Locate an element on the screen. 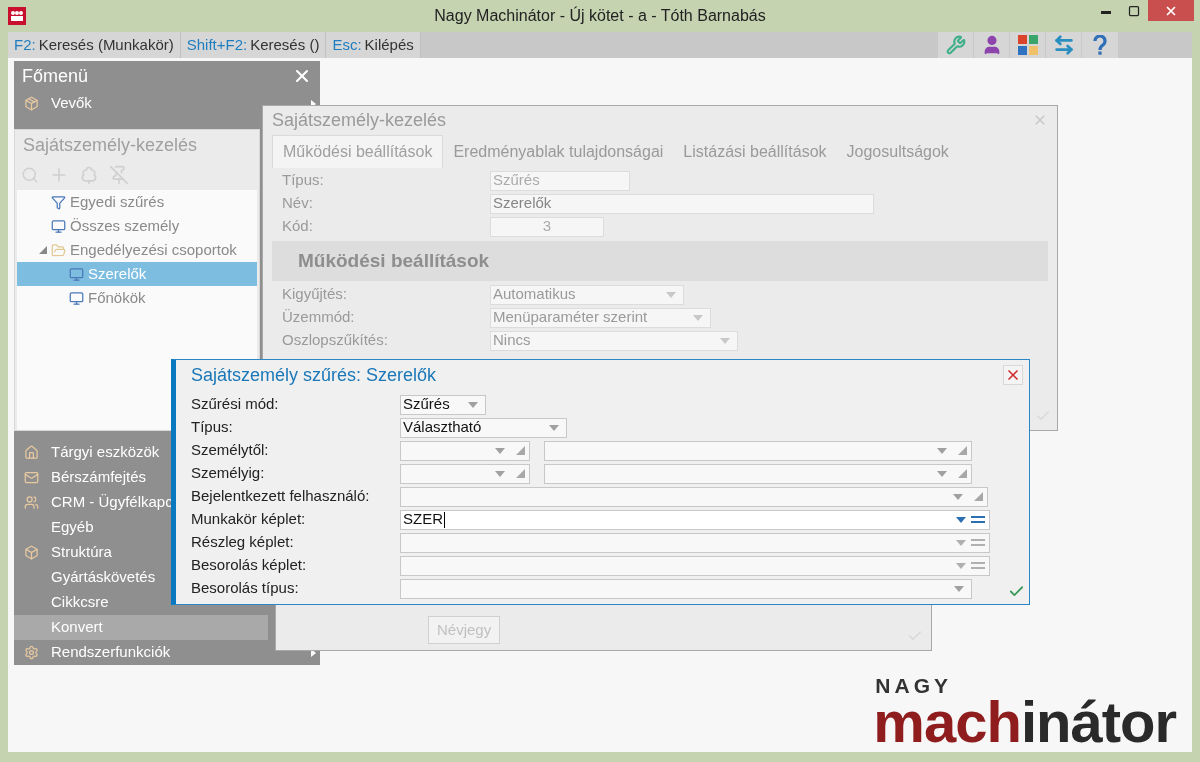 Image resolution: width=1200 pixels, height=762 pixels. tiles-icon is located at coordinates (1027, 45).